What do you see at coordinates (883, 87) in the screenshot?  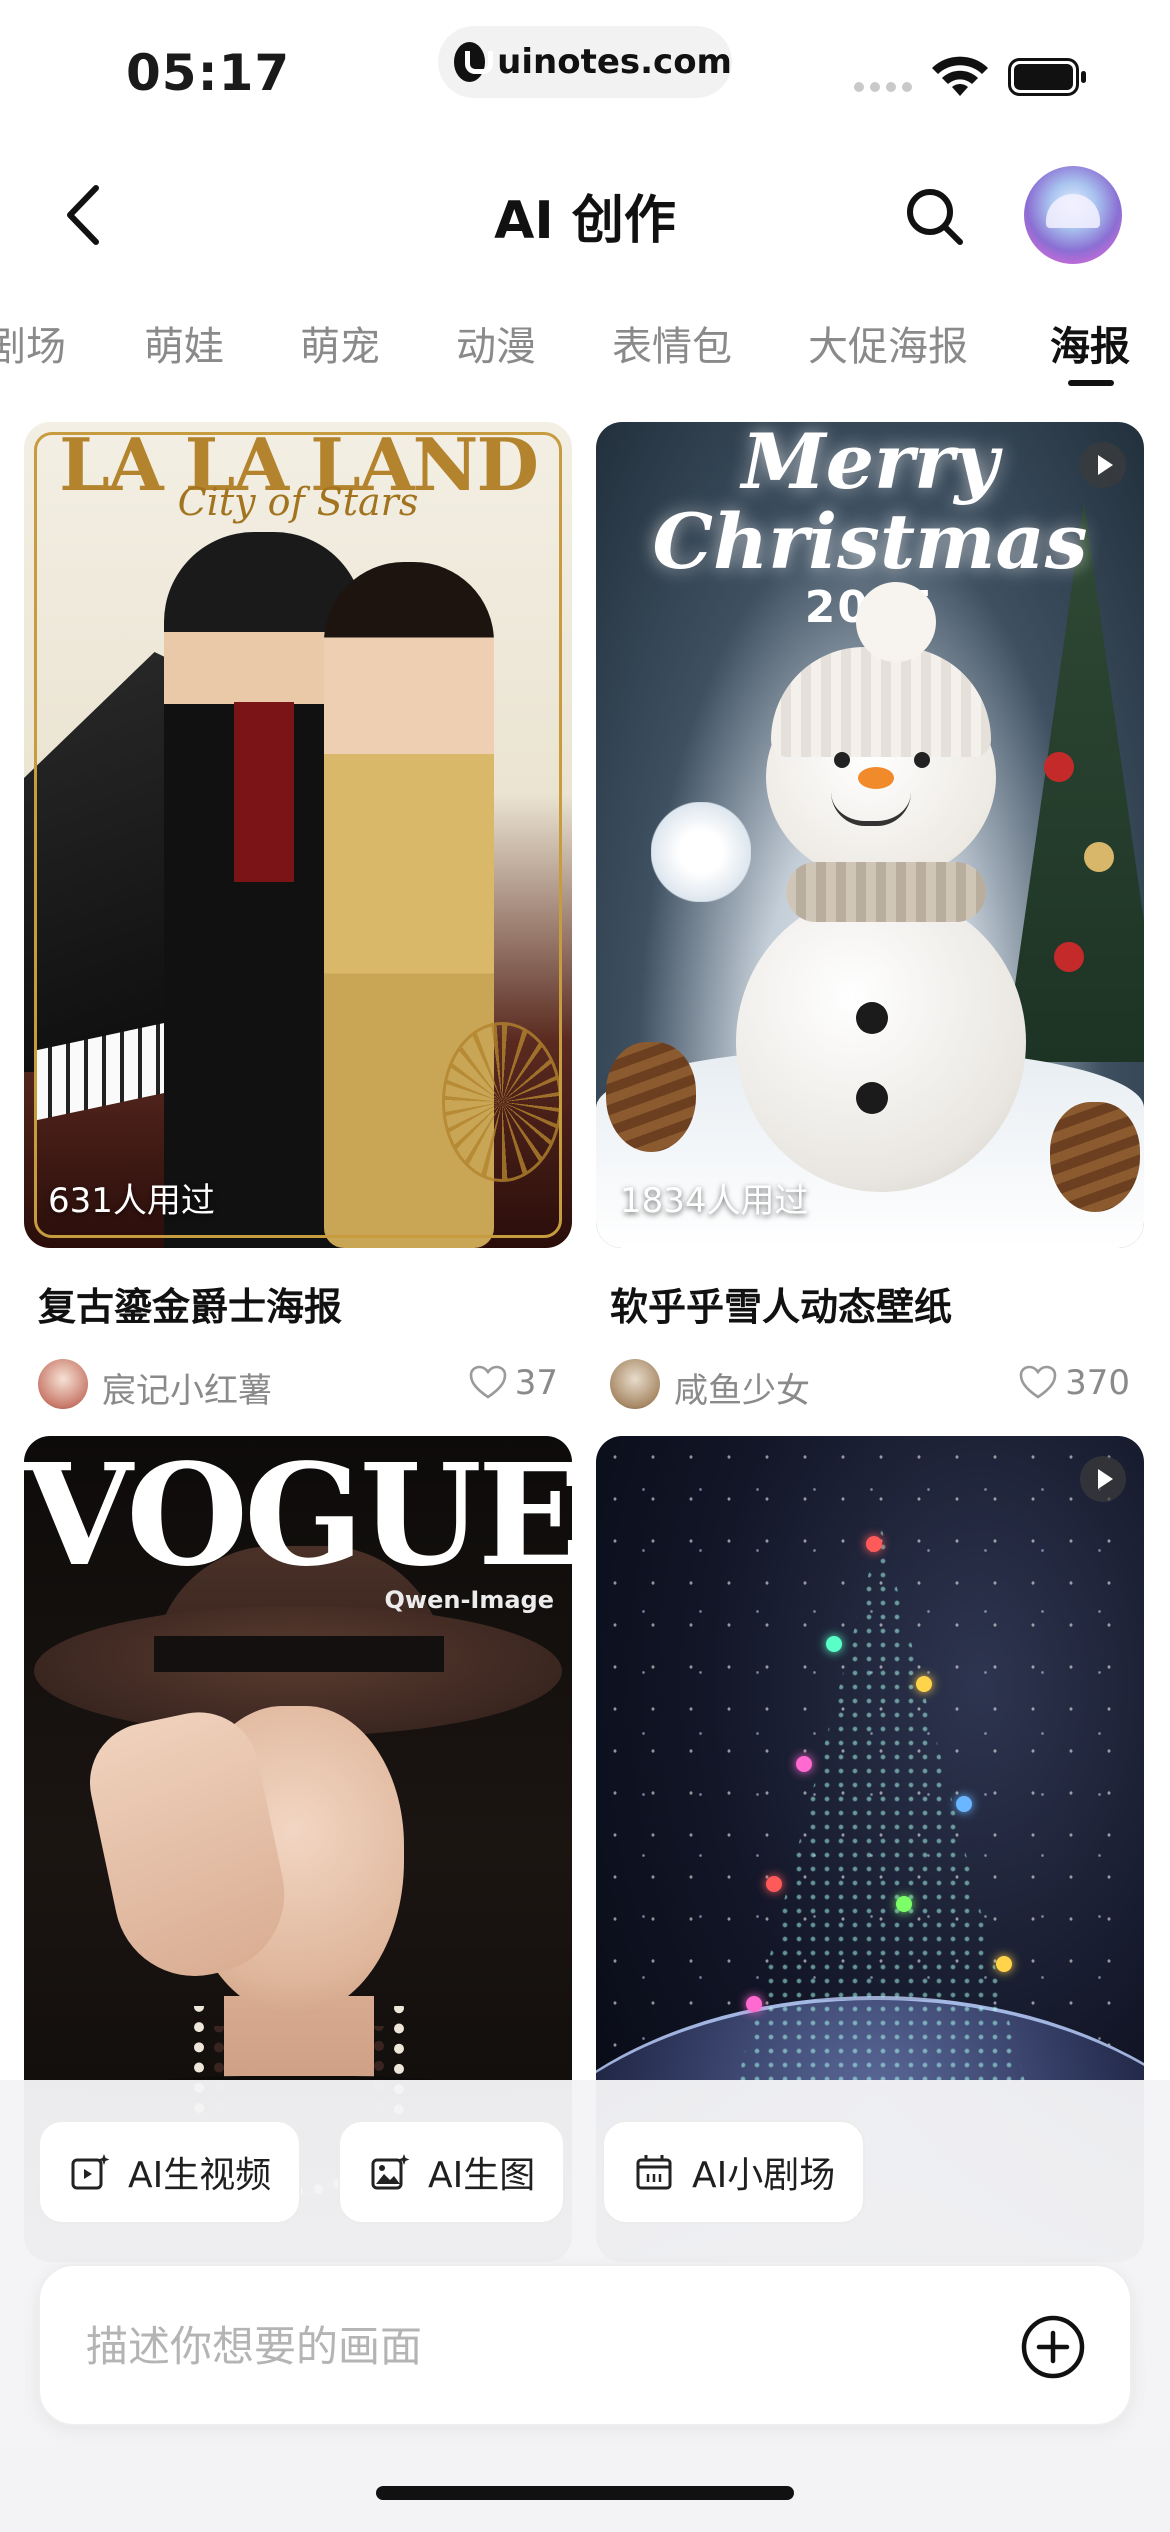 I see `signal-icon` at bounding box center [883, 87].